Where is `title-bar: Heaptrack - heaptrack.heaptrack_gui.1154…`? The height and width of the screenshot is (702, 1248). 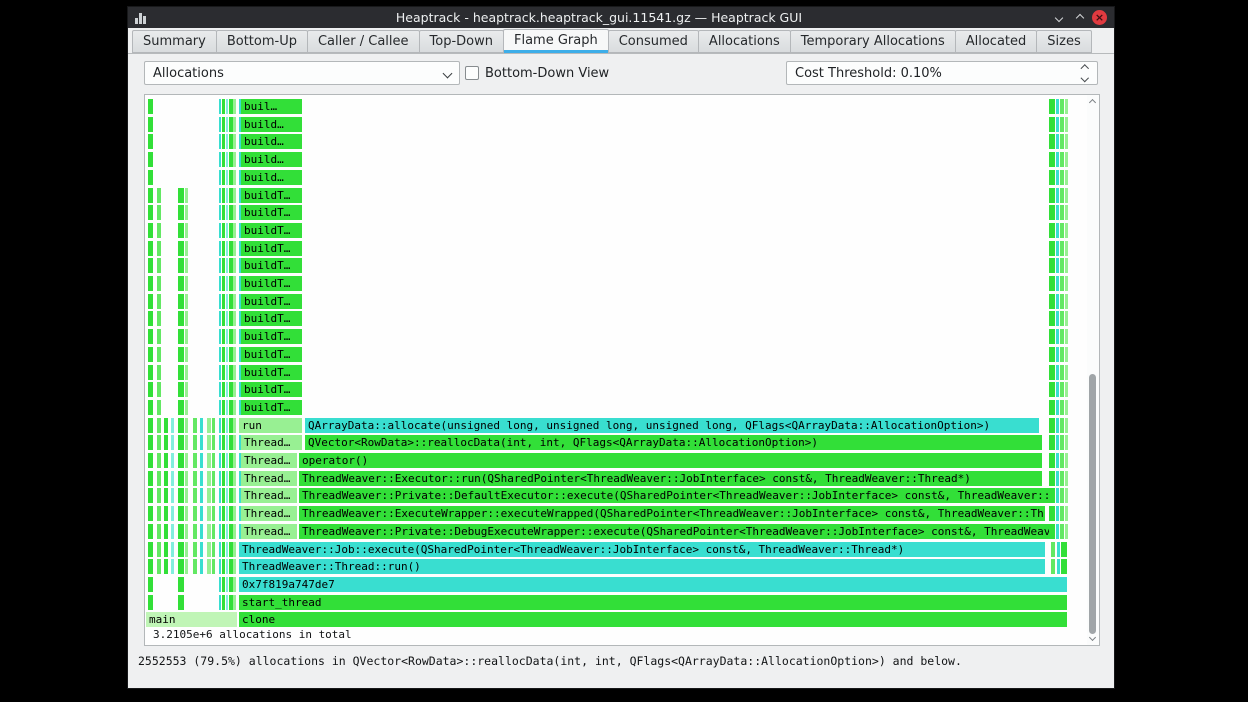 title-bar: Heaptrack - heaptrack.heaptrack_gui.1154… is located at coordinates (621, 17).